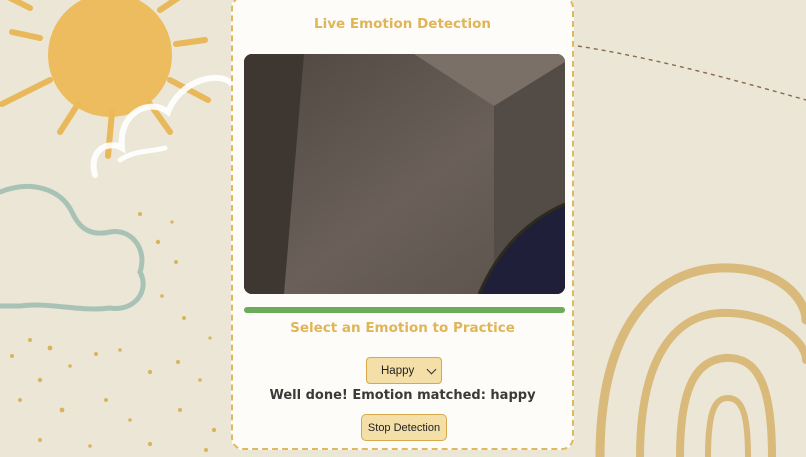 The height and width of the screenshot is (457, 806). I want to click on practice-heading: Select an Emotion to Practice, so click(402, 328).